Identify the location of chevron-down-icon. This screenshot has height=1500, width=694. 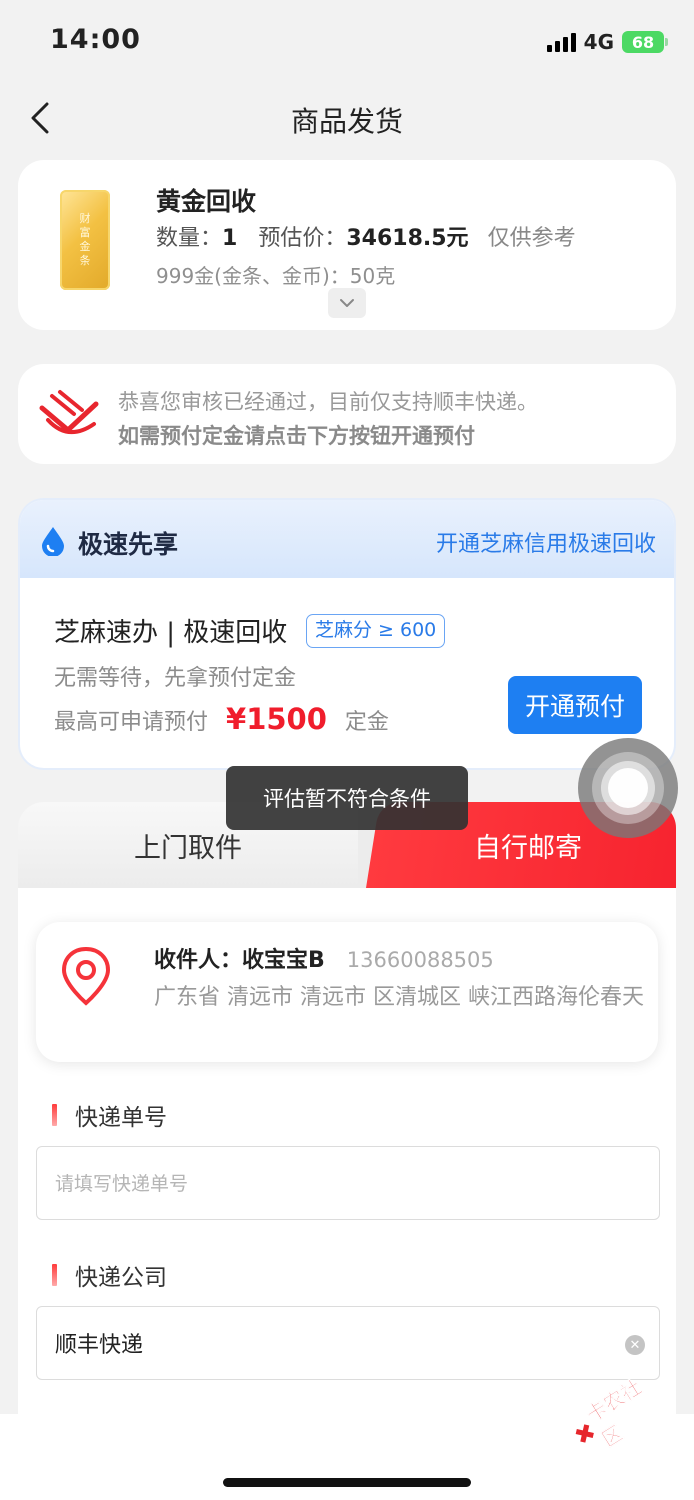
(347, 303).